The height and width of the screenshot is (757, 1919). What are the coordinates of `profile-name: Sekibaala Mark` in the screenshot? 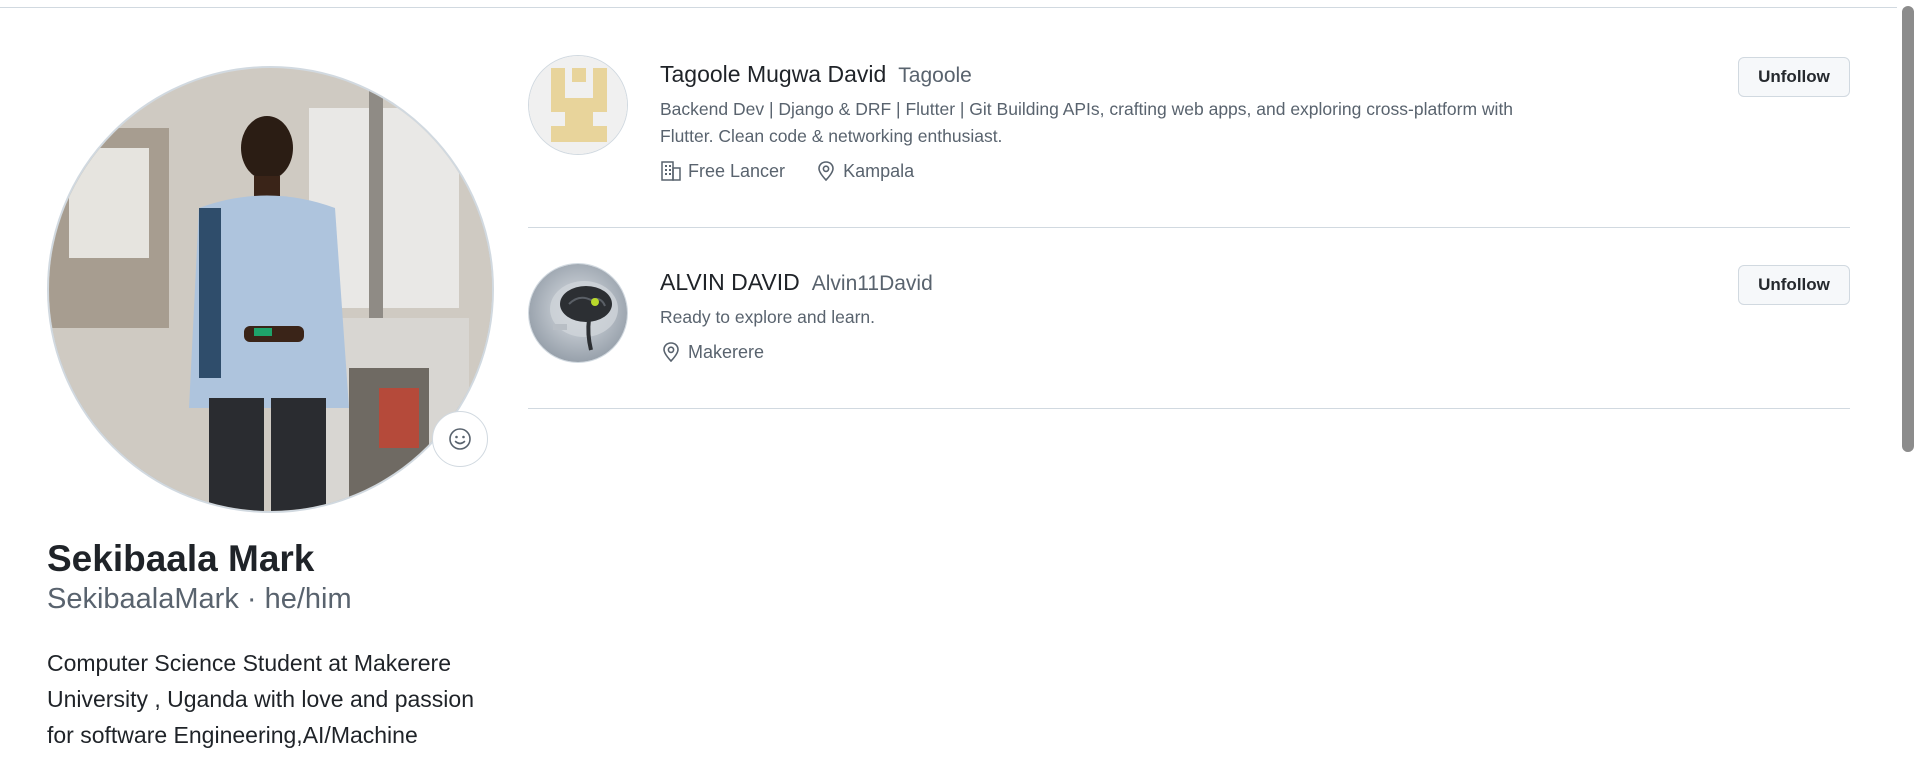 It's located at (181, 558).